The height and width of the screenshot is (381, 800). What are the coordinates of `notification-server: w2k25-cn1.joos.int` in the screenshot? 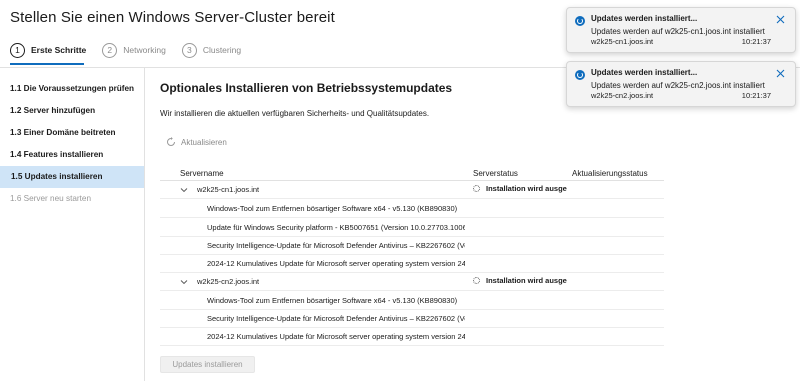 It's located at (622, 41).